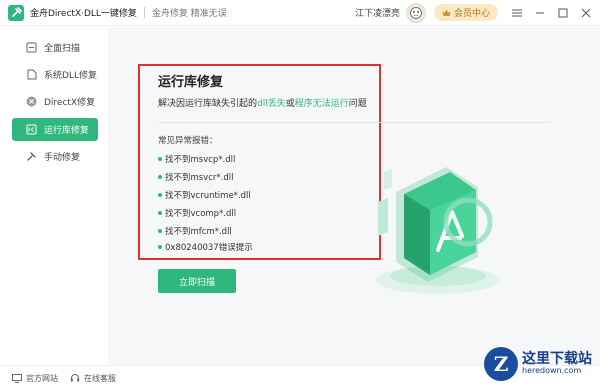 Image resolution: width=600 pixels, height=390 pixels. I want to click on desc-highlight-dll: dll丢失, so click(271, 104).